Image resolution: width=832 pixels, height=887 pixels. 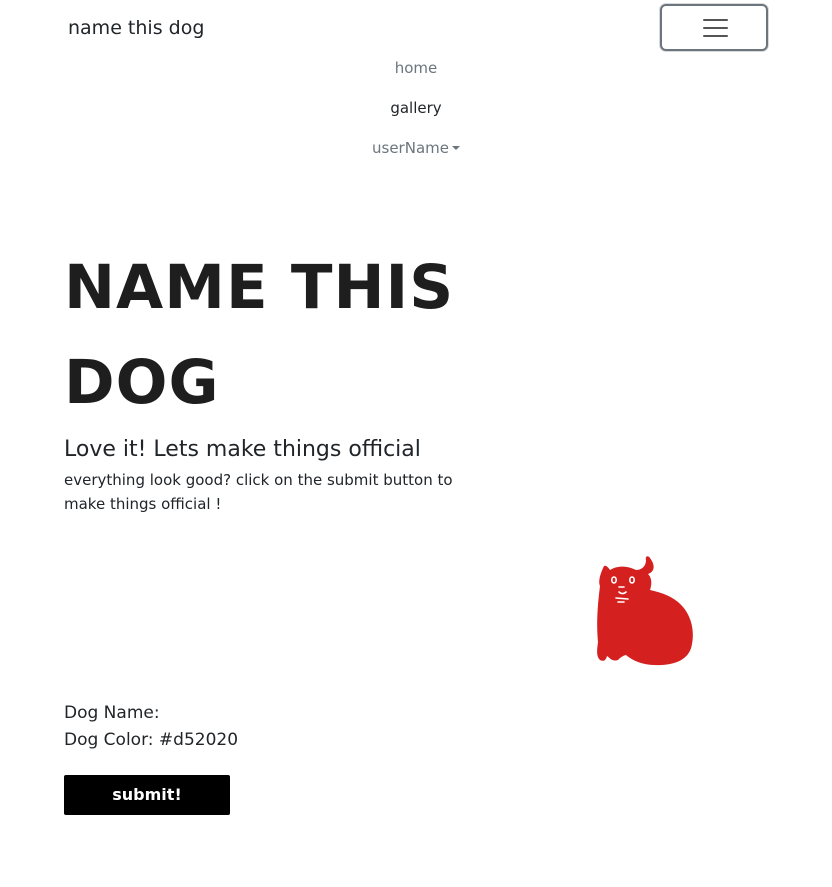 I want to click on dog-name-label: Dog Name:, so click(x=112, y=713).